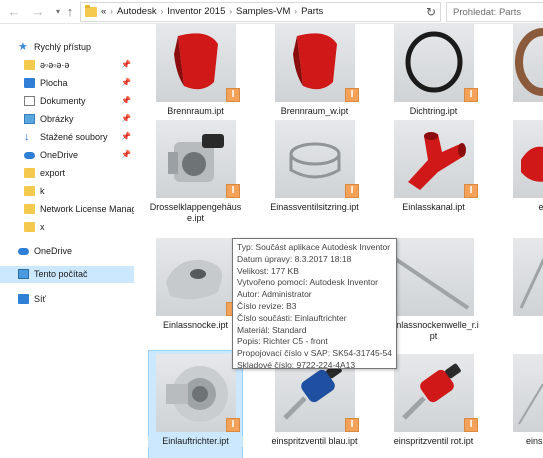  Describe the element at coordinates (263, 11) in the screenshot. I see `breadcrumb-samples-vm: Samples-VM` at that location.